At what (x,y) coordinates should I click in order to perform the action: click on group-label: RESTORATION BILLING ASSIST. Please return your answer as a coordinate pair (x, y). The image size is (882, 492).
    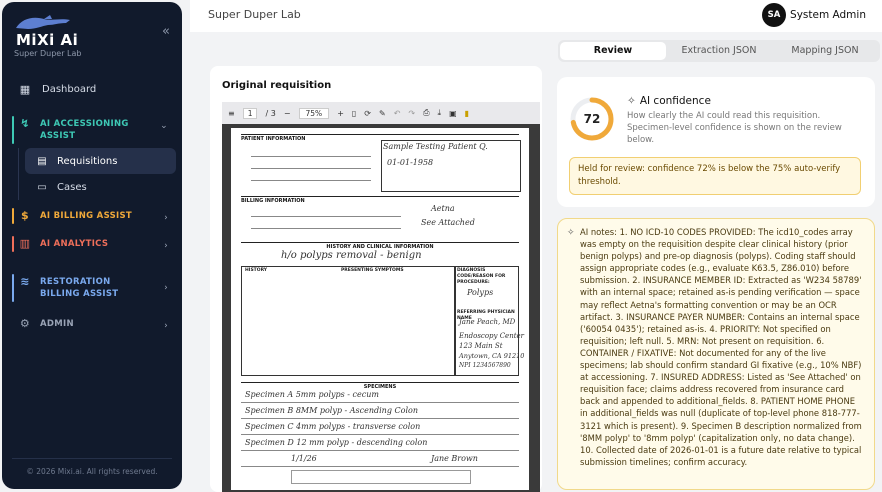
    Looking at the image, I should click on (79, 288).